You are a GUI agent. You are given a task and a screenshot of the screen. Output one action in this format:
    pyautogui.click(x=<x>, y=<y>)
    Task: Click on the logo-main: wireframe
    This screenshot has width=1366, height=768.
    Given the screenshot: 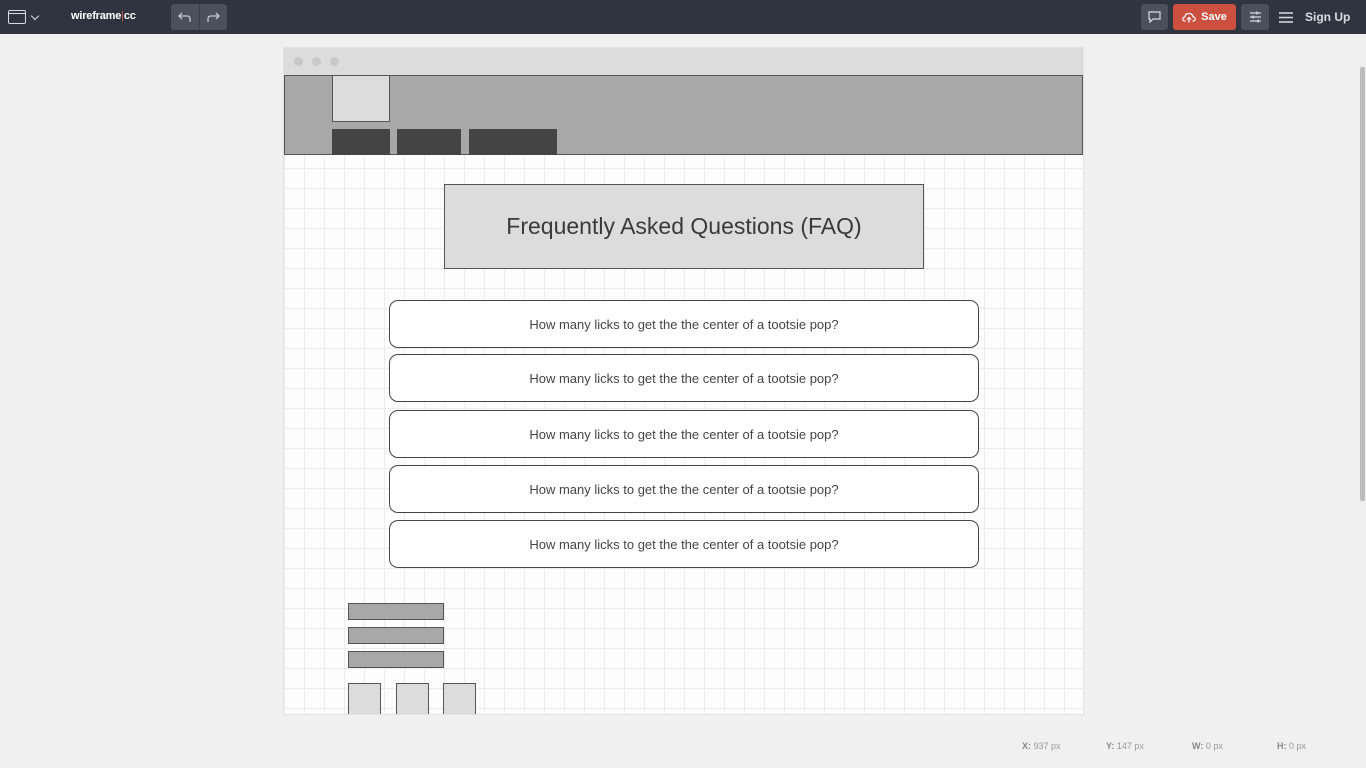 What is the action you would take?
    pyautogui.click(x=96, y=16)
    